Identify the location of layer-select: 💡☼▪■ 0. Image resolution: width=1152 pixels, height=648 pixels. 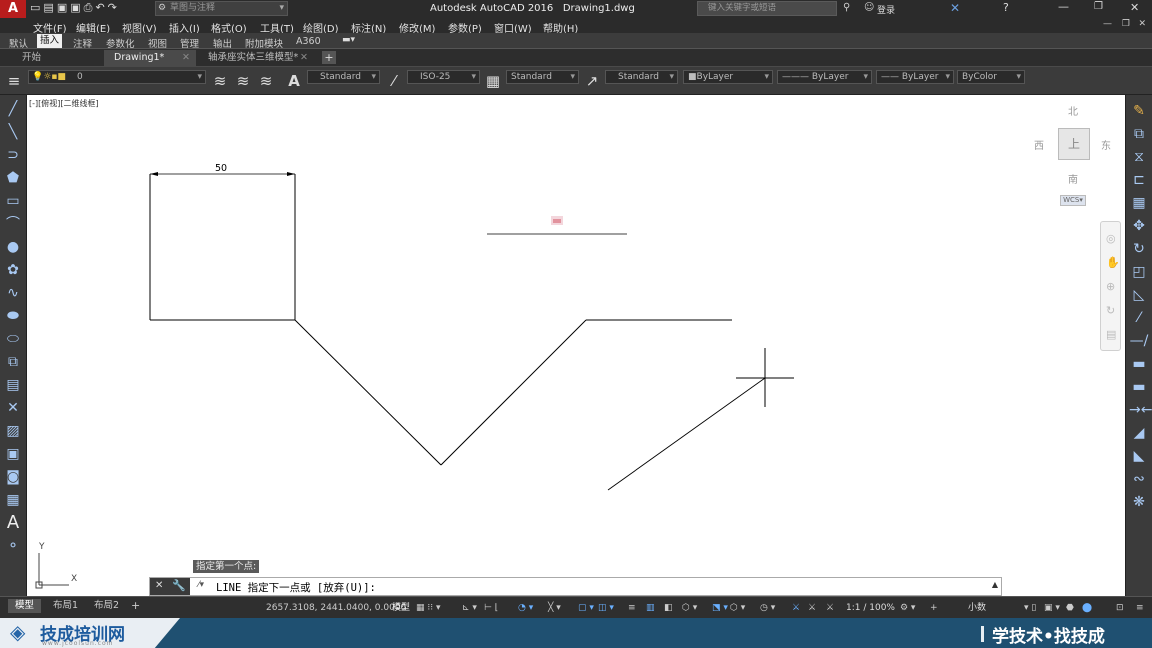
(117, 77).